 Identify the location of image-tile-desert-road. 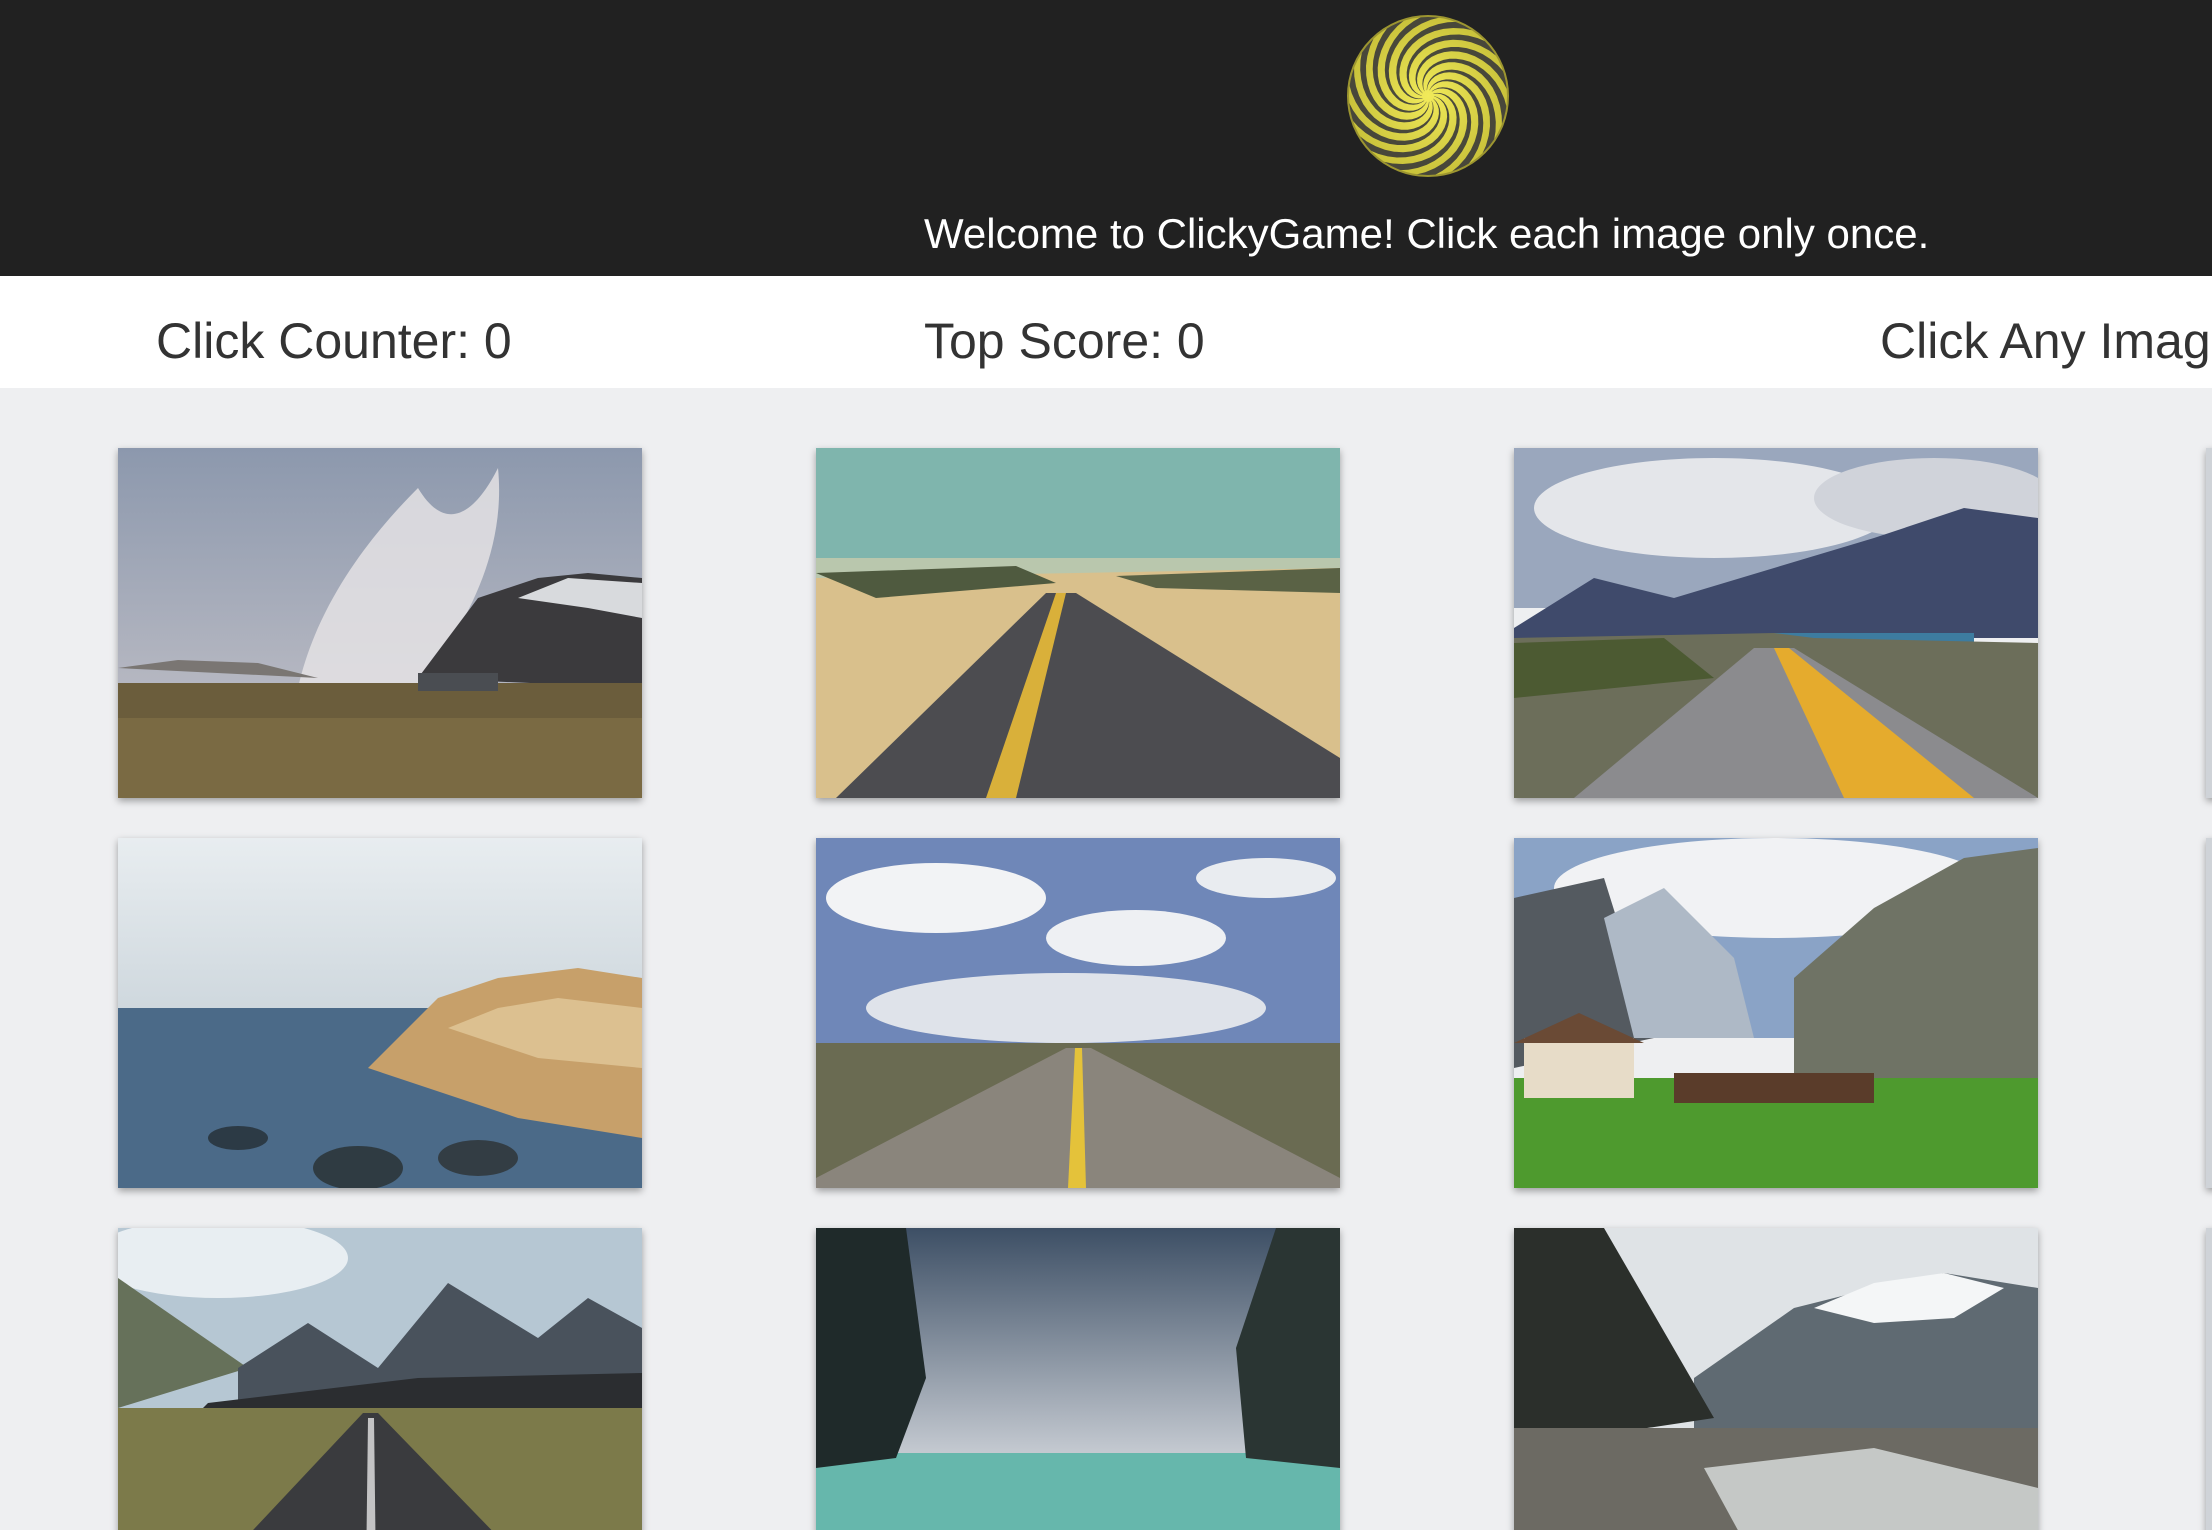
(1078, 623).